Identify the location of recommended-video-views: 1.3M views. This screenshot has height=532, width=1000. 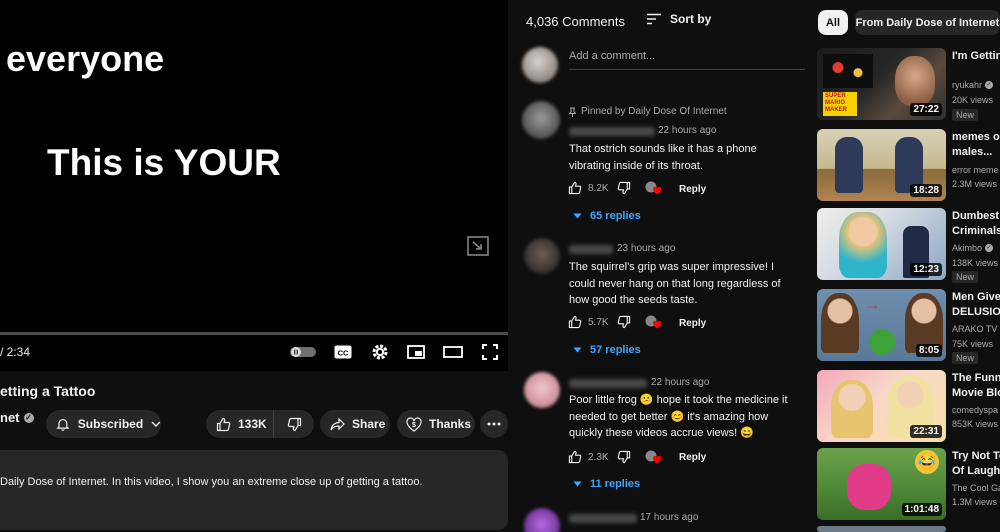
(975, 502).